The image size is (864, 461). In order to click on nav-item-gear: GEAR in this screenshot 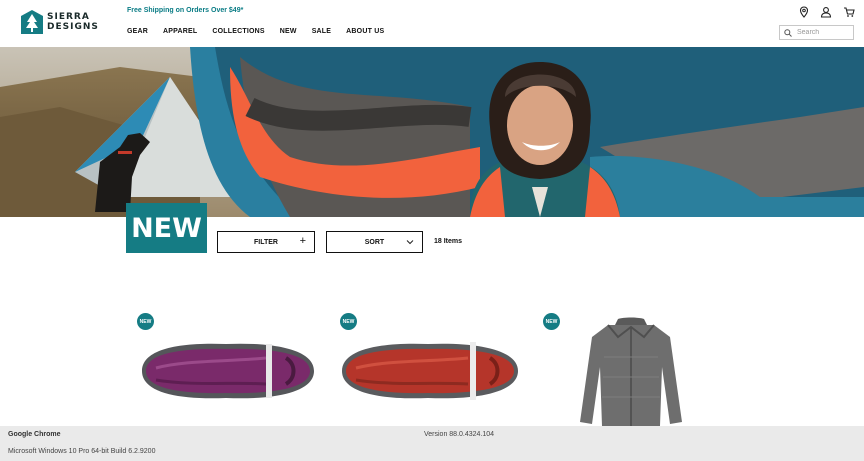, I will do `click(137, 31)`.